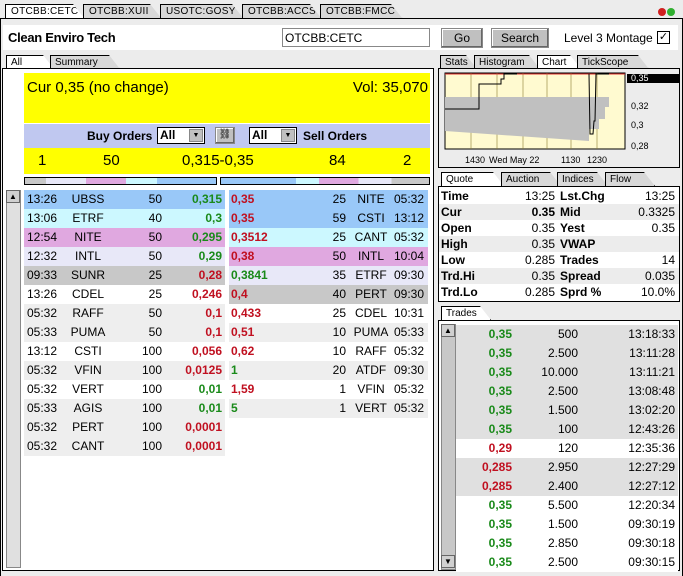 Image resolution: width=683 pixels, height=576 pixels. Describe the element at coordinates (507, 62) in the screenshot. I see `tab-histogram: Histogram` at that location.